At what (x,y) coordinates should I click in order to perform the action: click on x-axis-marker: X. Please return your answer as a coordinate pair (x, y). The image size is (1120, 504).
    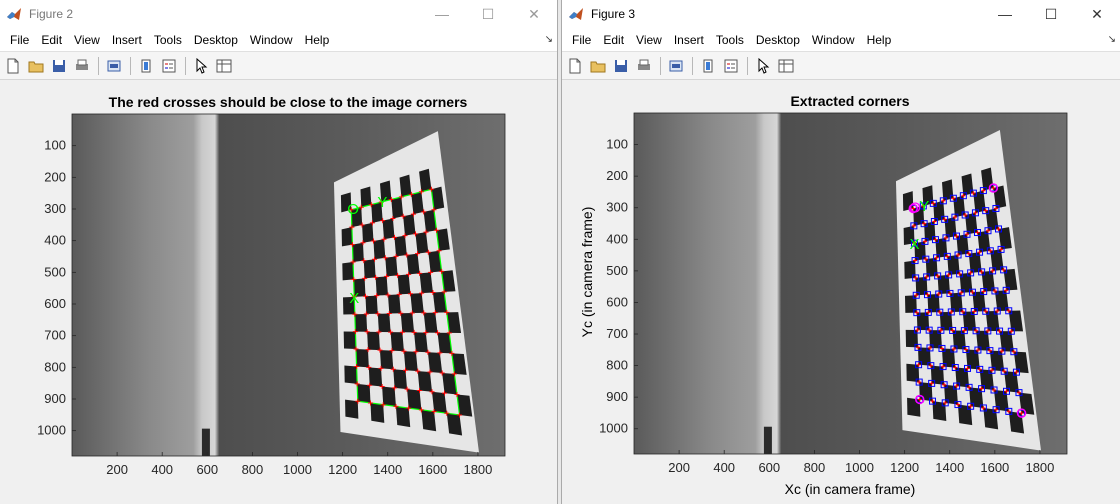
    Looking at the image, I should click on (354, 298).